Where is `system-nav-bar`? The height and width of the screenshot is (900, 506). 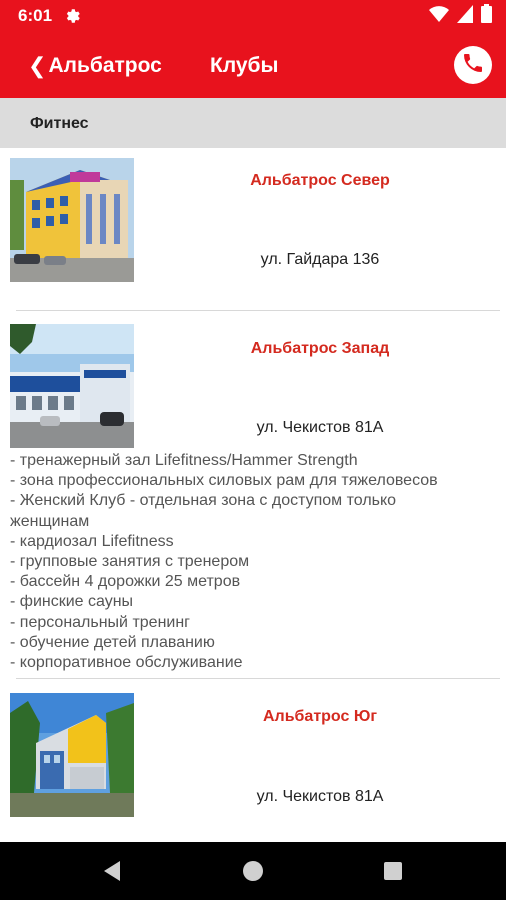
system-nav-bar is located at coordinates (253, 871).